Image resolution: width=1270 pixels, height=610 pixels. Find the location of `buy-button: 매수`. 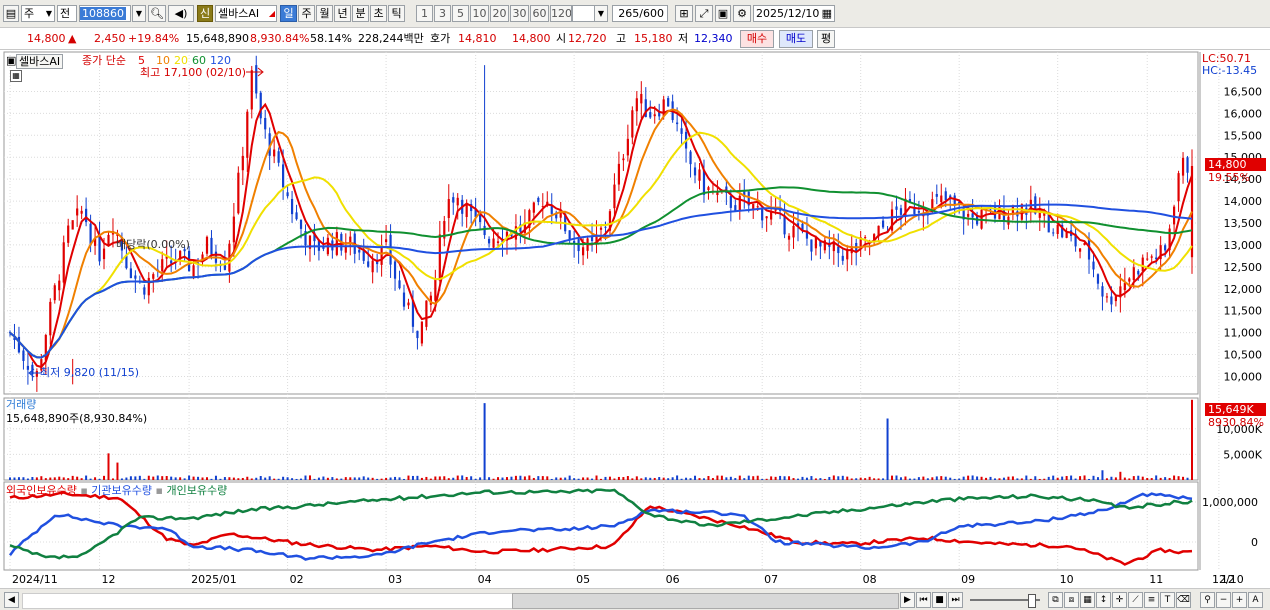

buy-button: 매수 is located at coordinates (757, 39).